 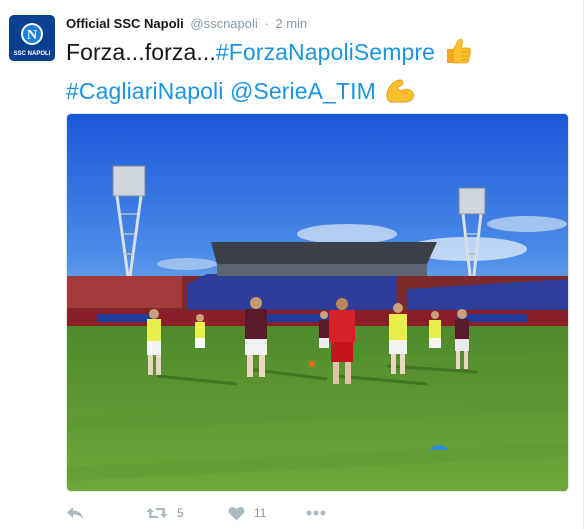 What do you see at coordinates (247, 513) in the screenshot?
I see `like-button: 11` at bounding box center [247, 513].